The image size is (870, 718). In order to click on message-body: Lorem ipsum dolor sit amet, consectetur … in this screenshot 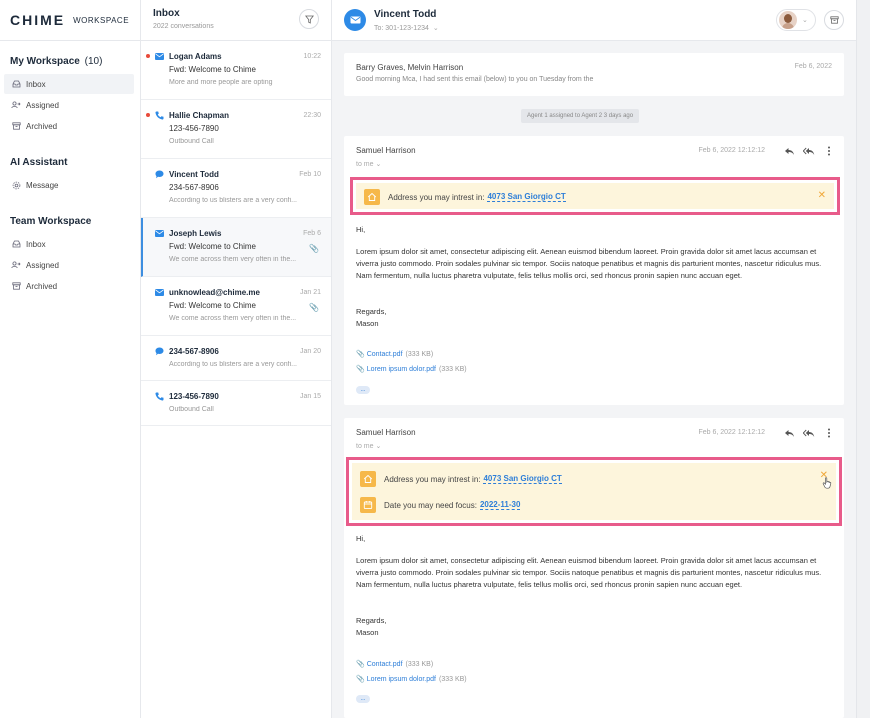, I will do `click(589, 572)`.